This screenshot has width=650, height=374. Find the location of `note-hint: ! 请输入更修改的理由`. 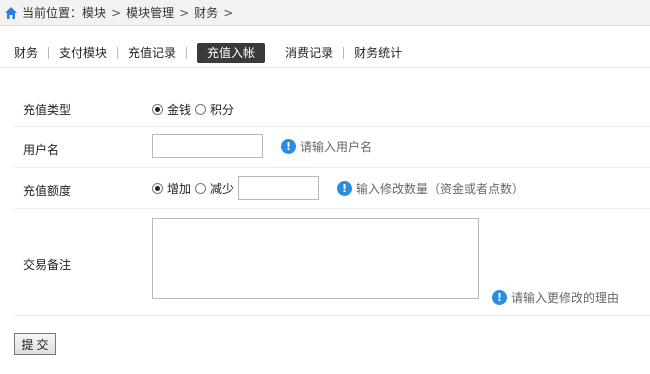

note-hint: ! 请输入更修改的理由 is located at coordinates (555, 297).